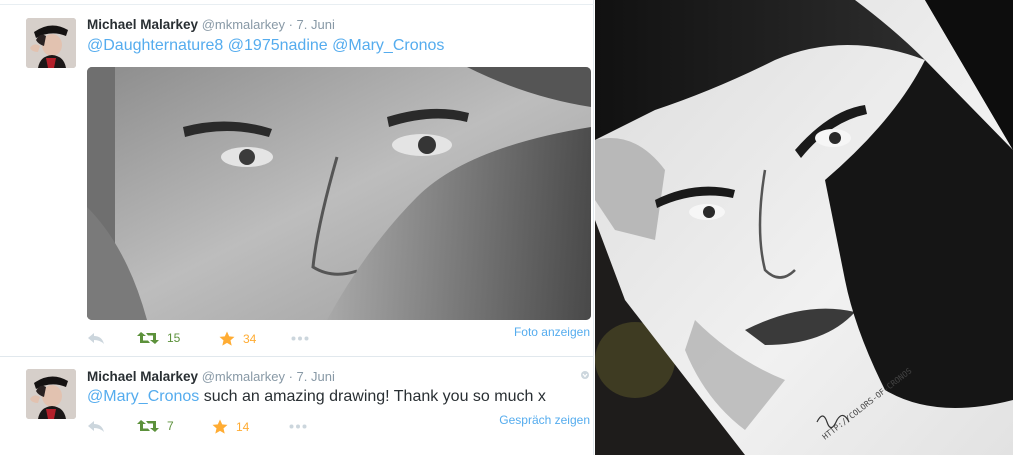  Describe the element at coordinates (237, 339) in the screenshot. I see `favorite-button: 34` at that location.